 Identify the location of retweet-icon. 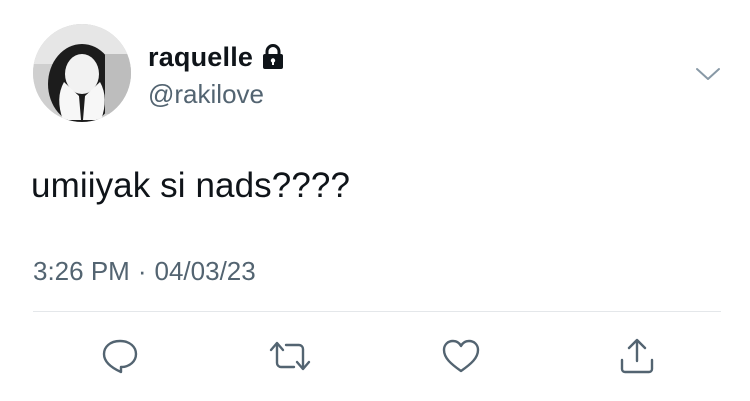
(290, 356).